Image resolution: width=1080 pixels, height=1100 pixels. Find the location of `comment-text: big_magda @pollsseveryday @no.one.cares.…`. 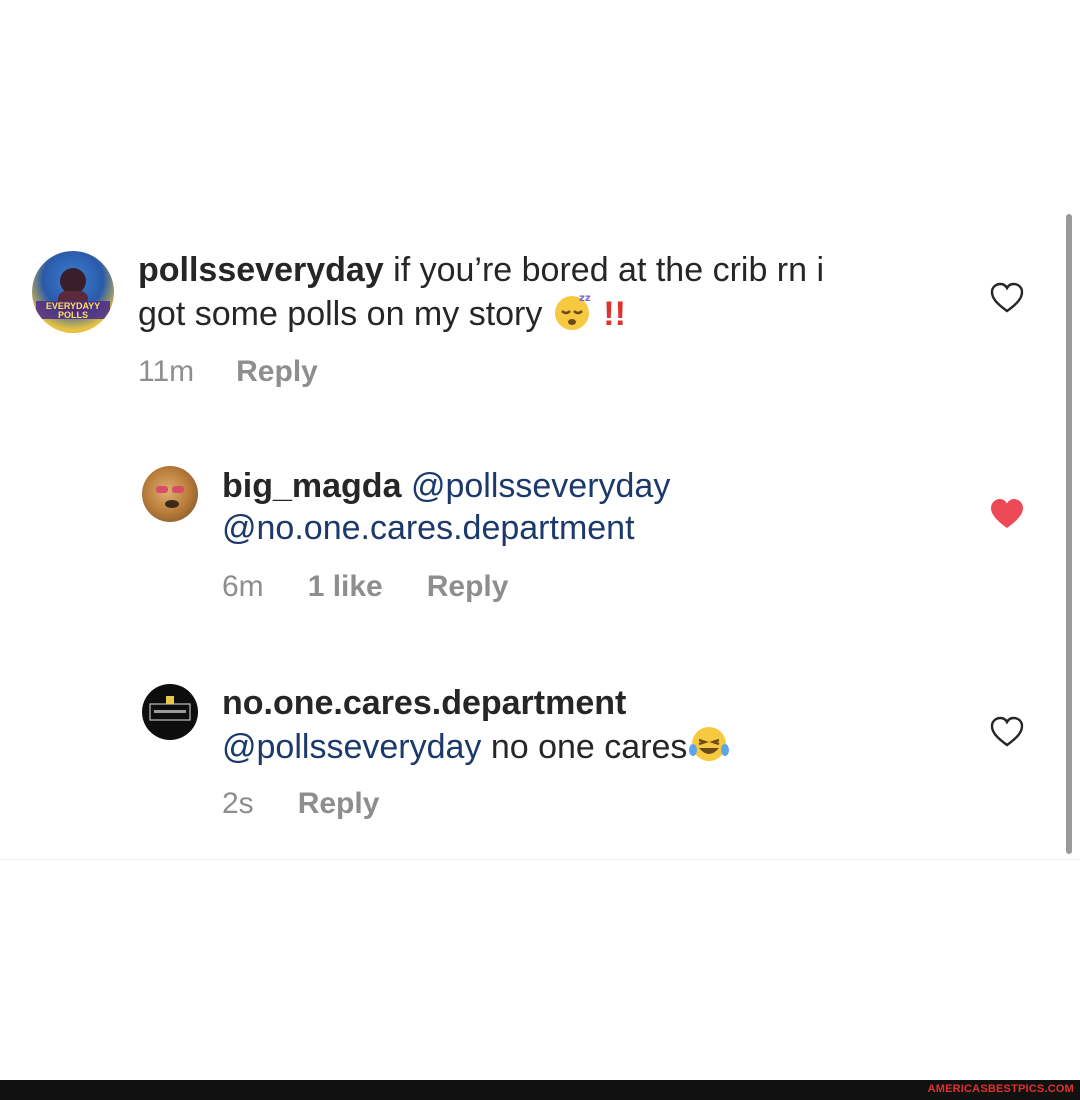

comment-text: big_magda @pollsseveryday @no.one.cares.… is located at coordinates (582, 507).